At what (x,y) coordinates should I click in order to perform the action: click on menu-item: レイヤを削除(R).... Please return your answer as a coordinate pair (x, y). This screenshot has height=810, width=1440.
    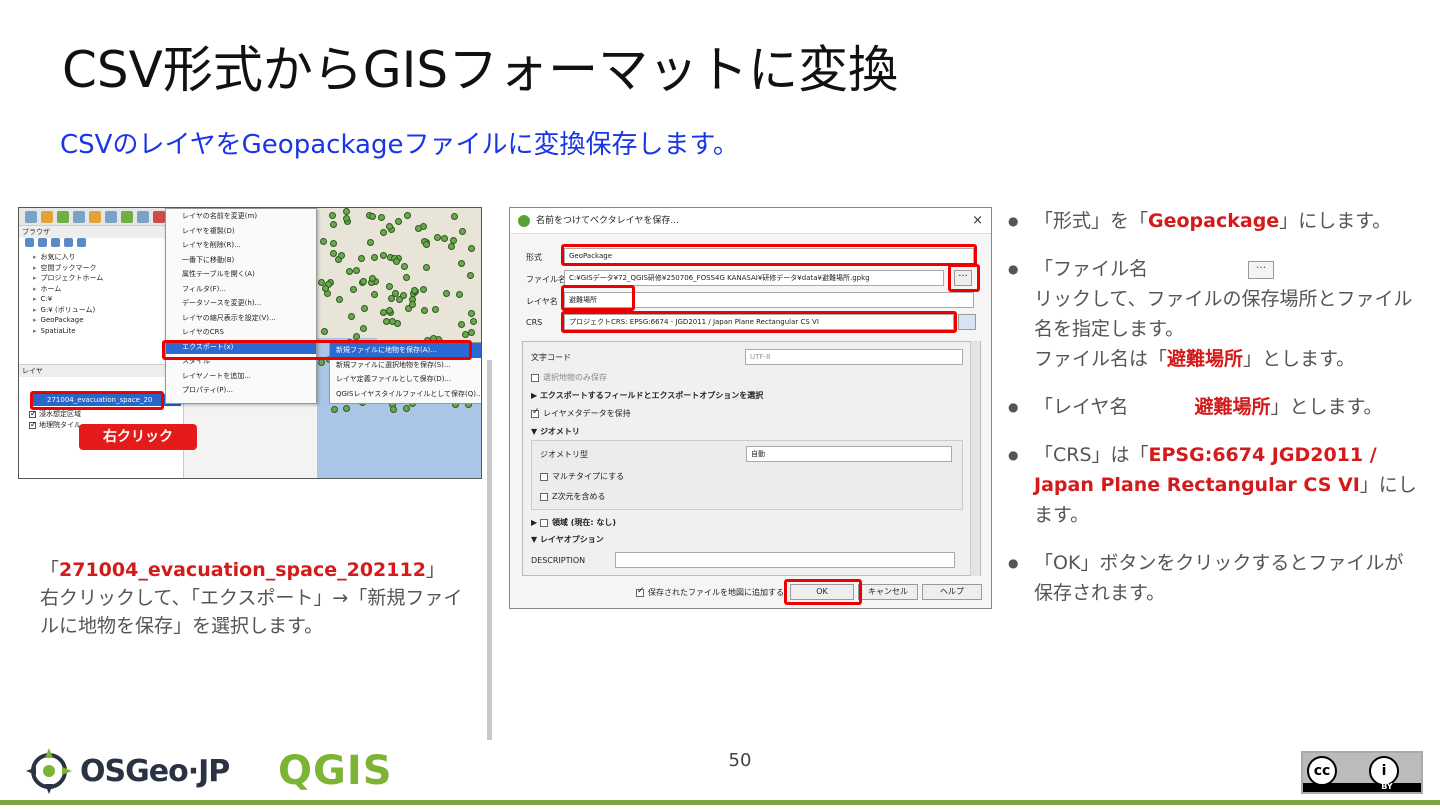
    Looking at the image, I should click on (241, 245).